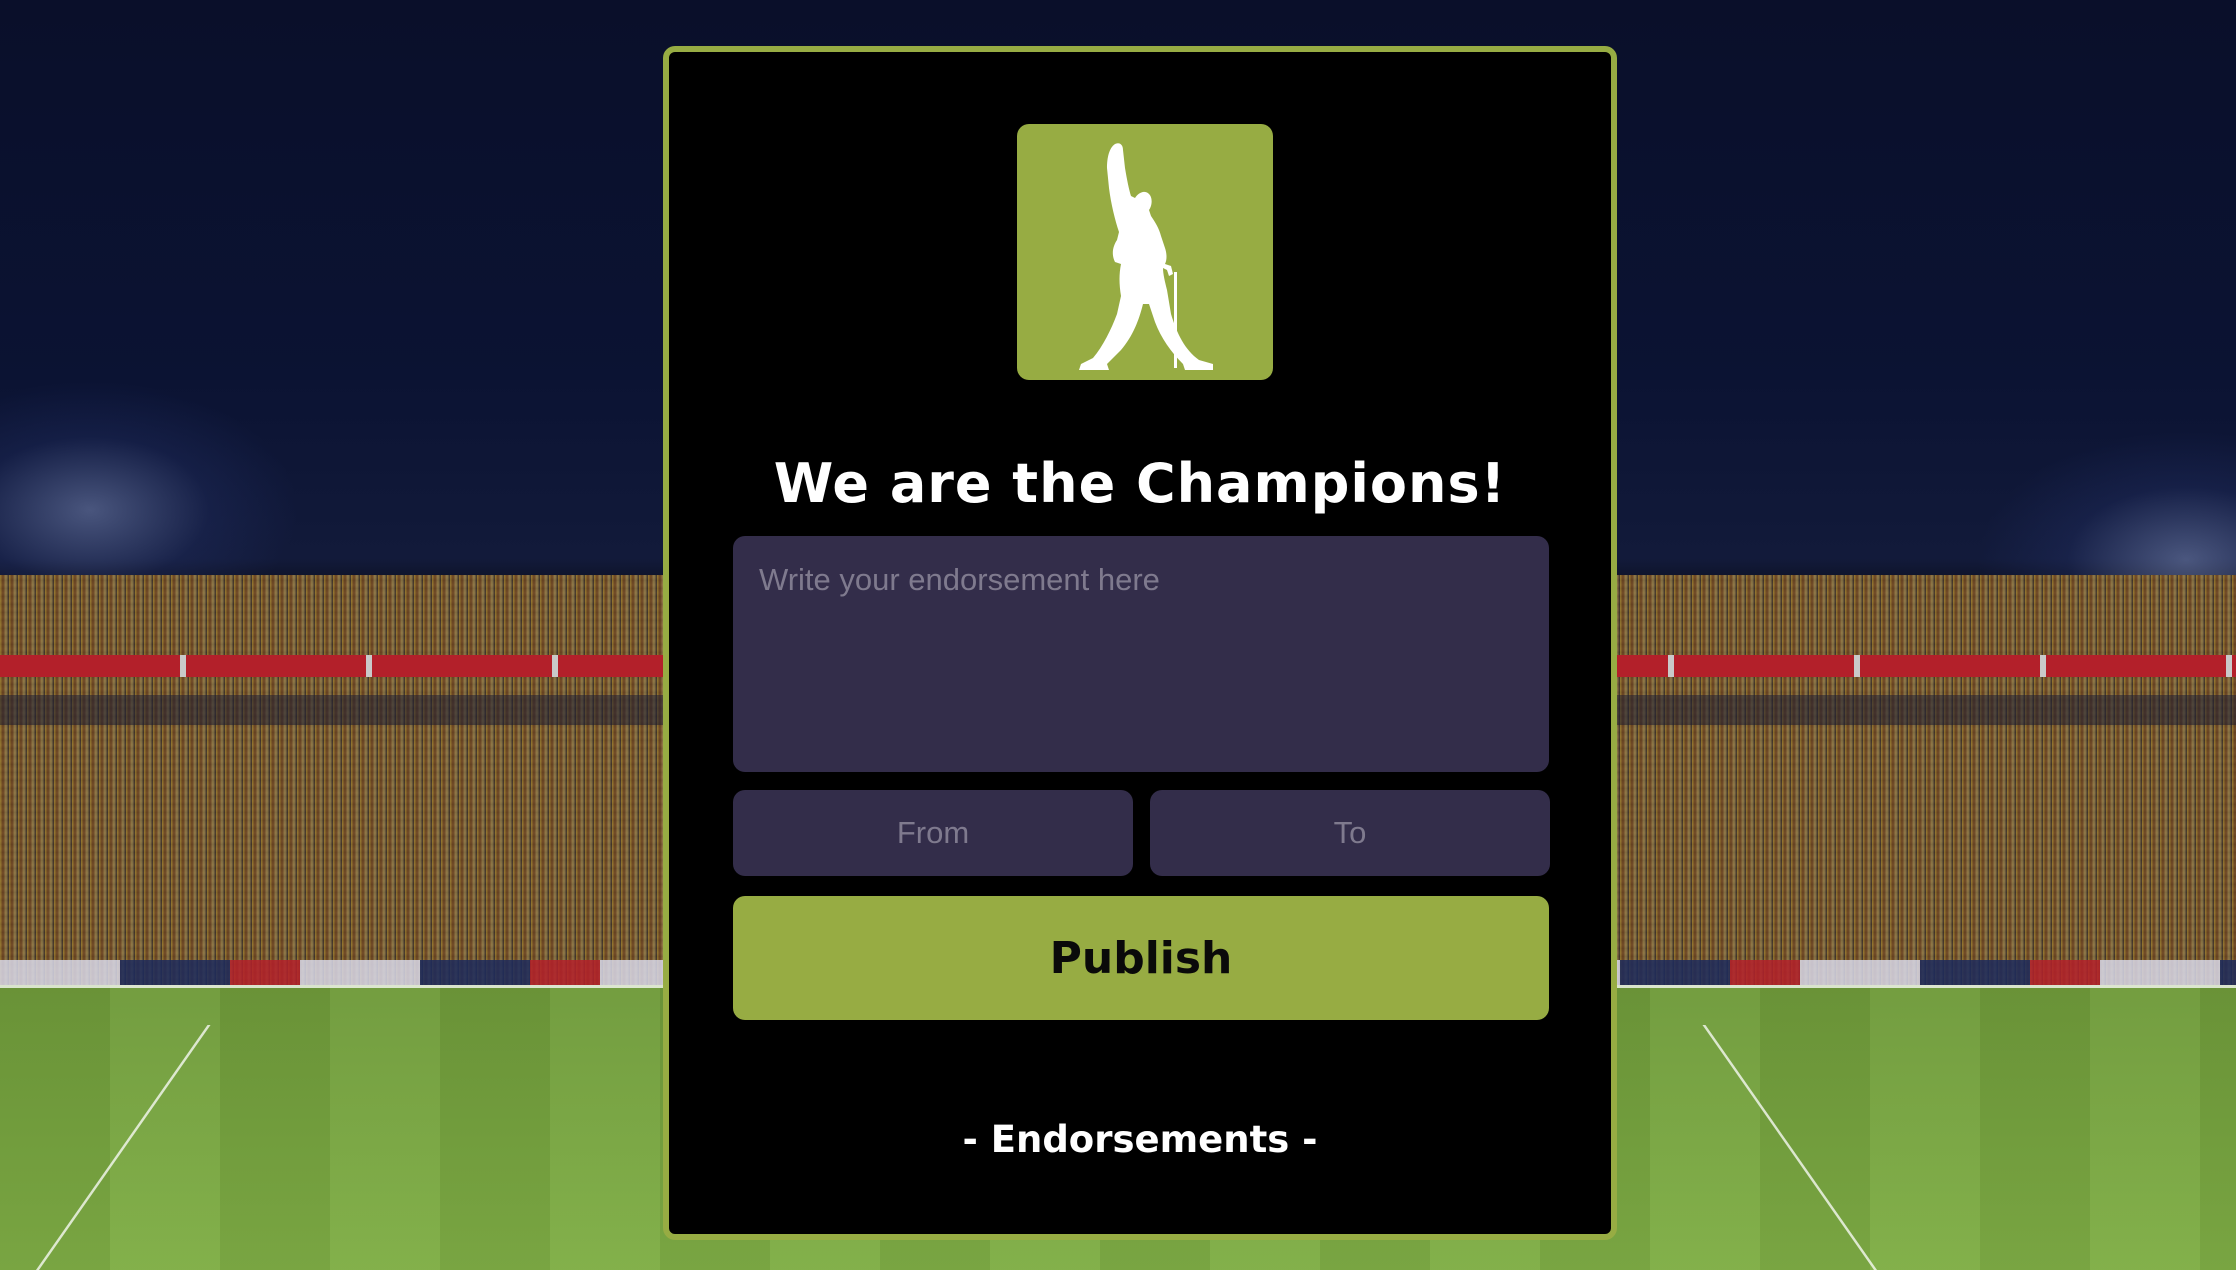  I want to click on from-input, so click(933, 833).